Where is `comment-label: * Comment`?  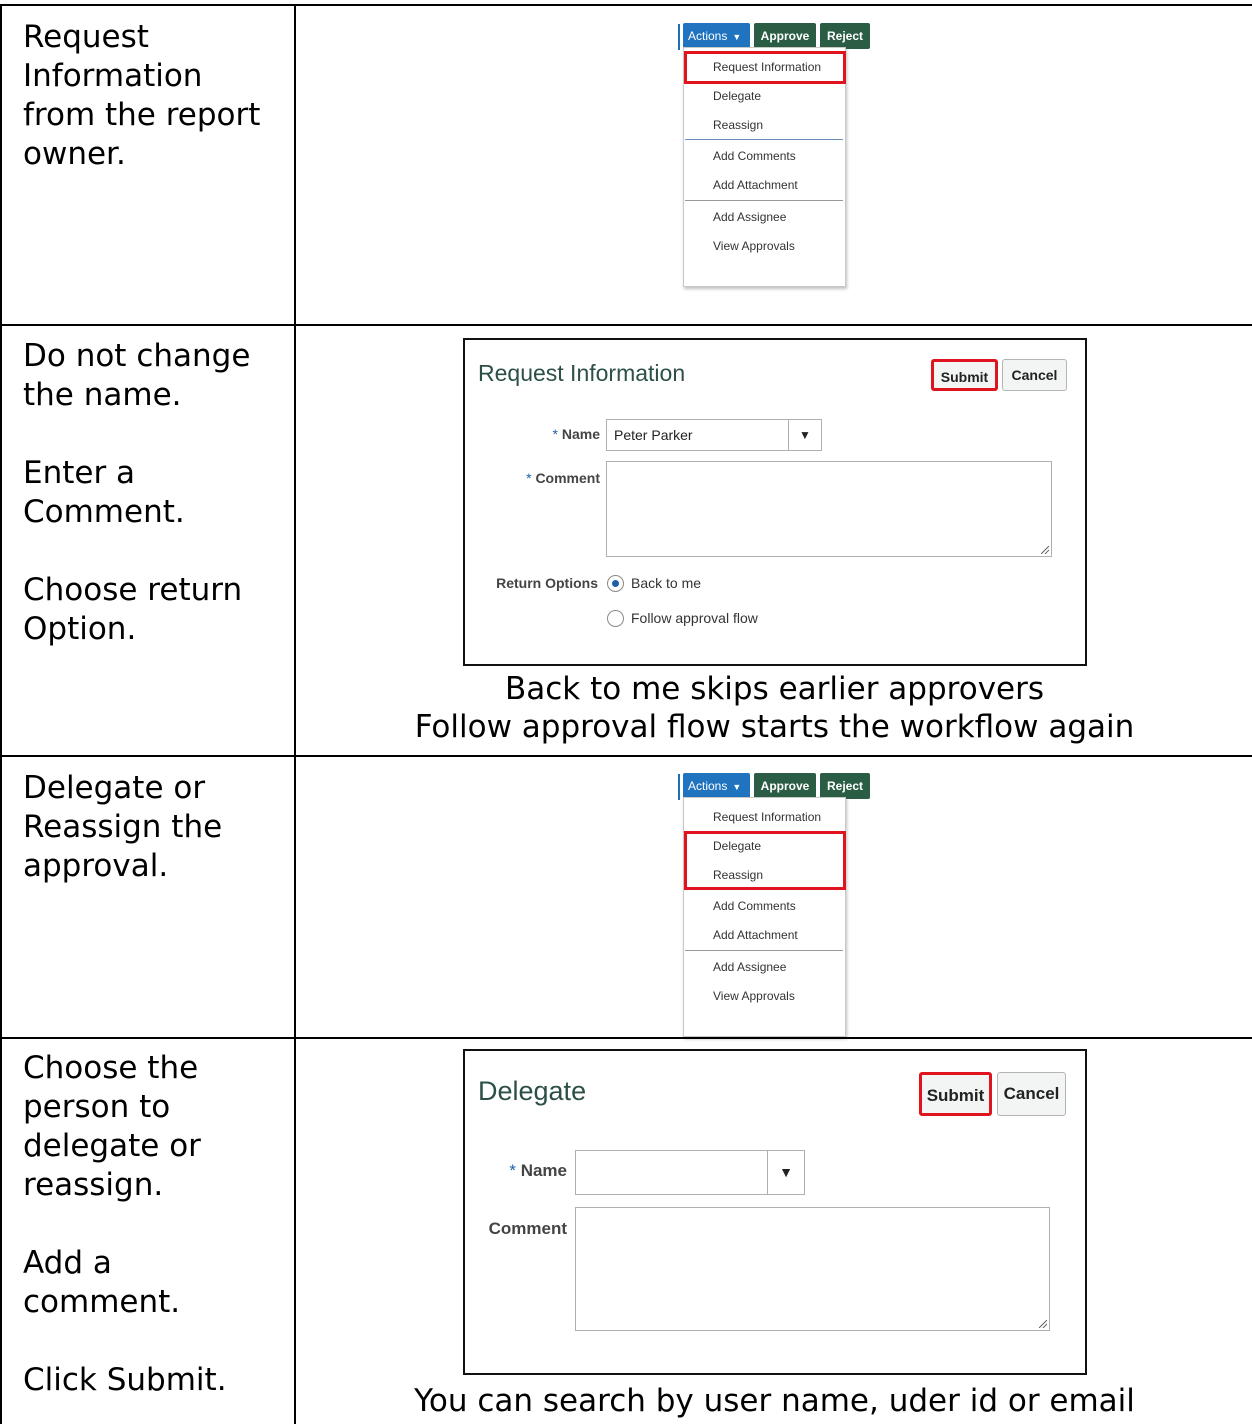 comment-label: * Comment is located at coordinates (542, 478).